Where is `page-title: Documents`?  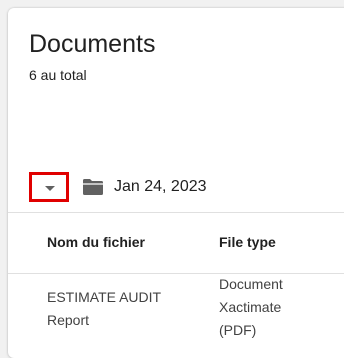
page-title: Documents is located at coordinates (92, 44).